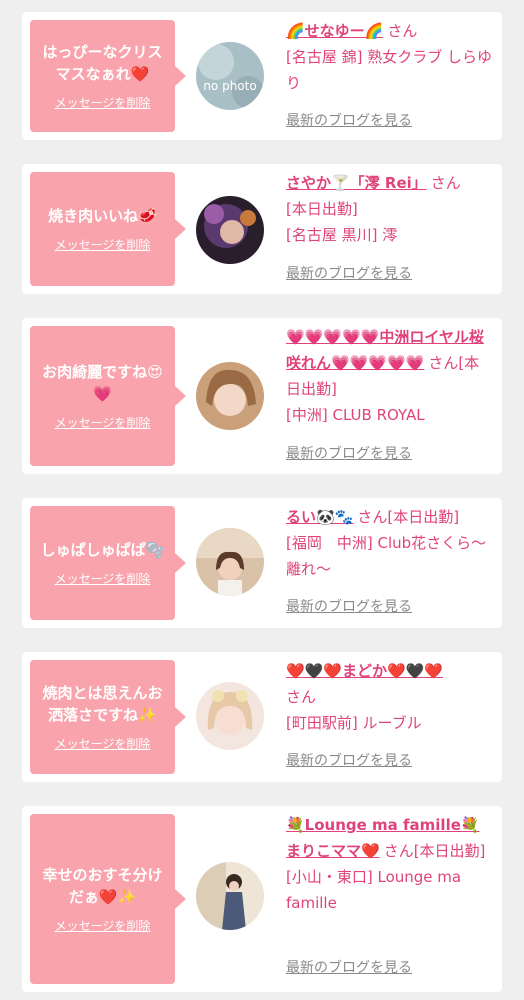 This screenshot has height=1000, width=524. Describe the element at coordinates (354, 723) in the screenshot. I see `shop-location: [町田駅前] ルーブル` at that location.